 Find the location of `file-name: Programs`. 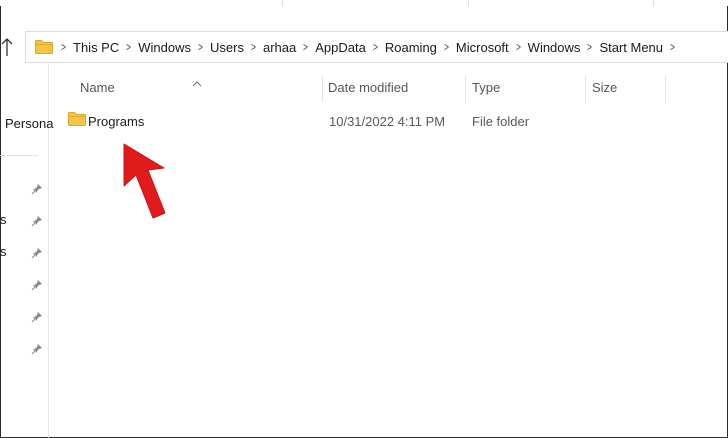

file-name: Programs is located at coordinates (116, 121).